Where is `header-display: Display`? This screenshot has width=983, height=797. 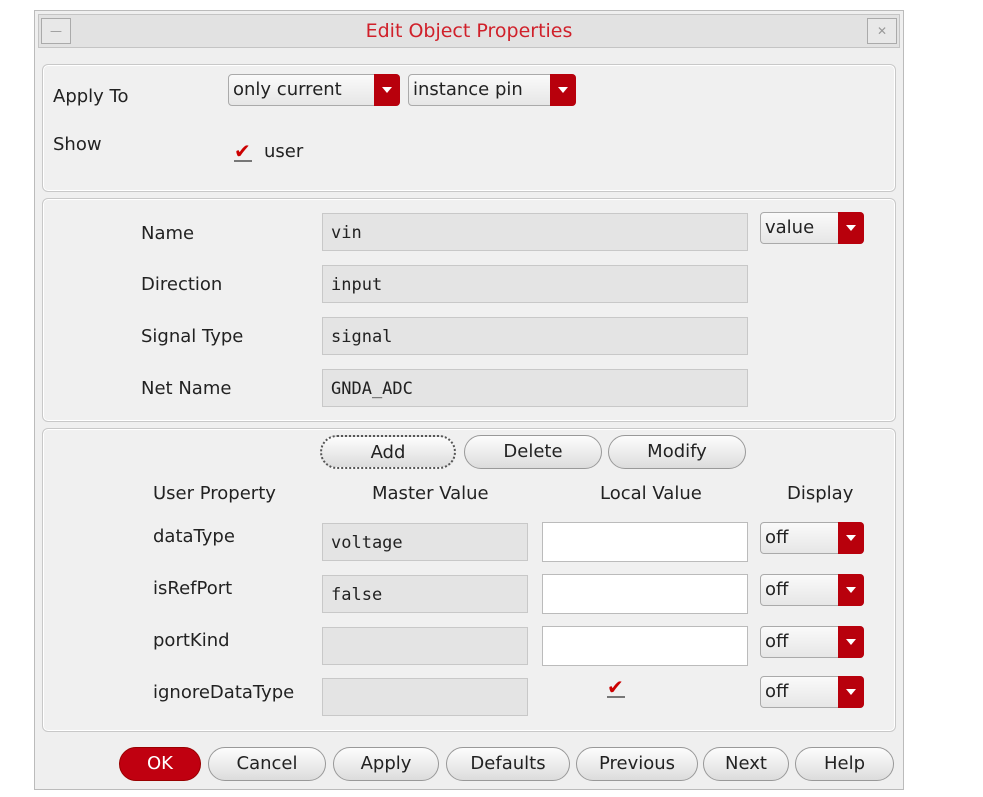
header-display: Display is located at coordinates (820, 493).